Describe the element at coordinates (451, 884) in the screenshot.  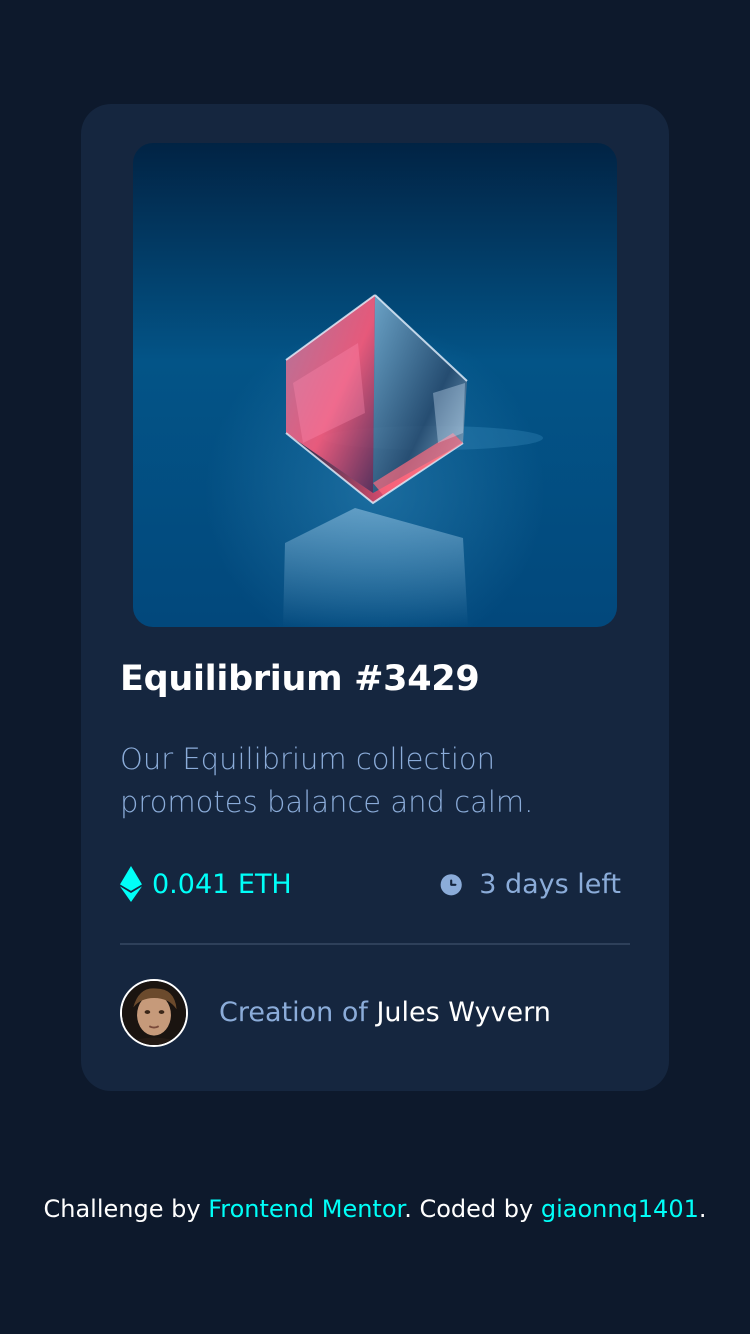
I see `clock-icon` at that location.